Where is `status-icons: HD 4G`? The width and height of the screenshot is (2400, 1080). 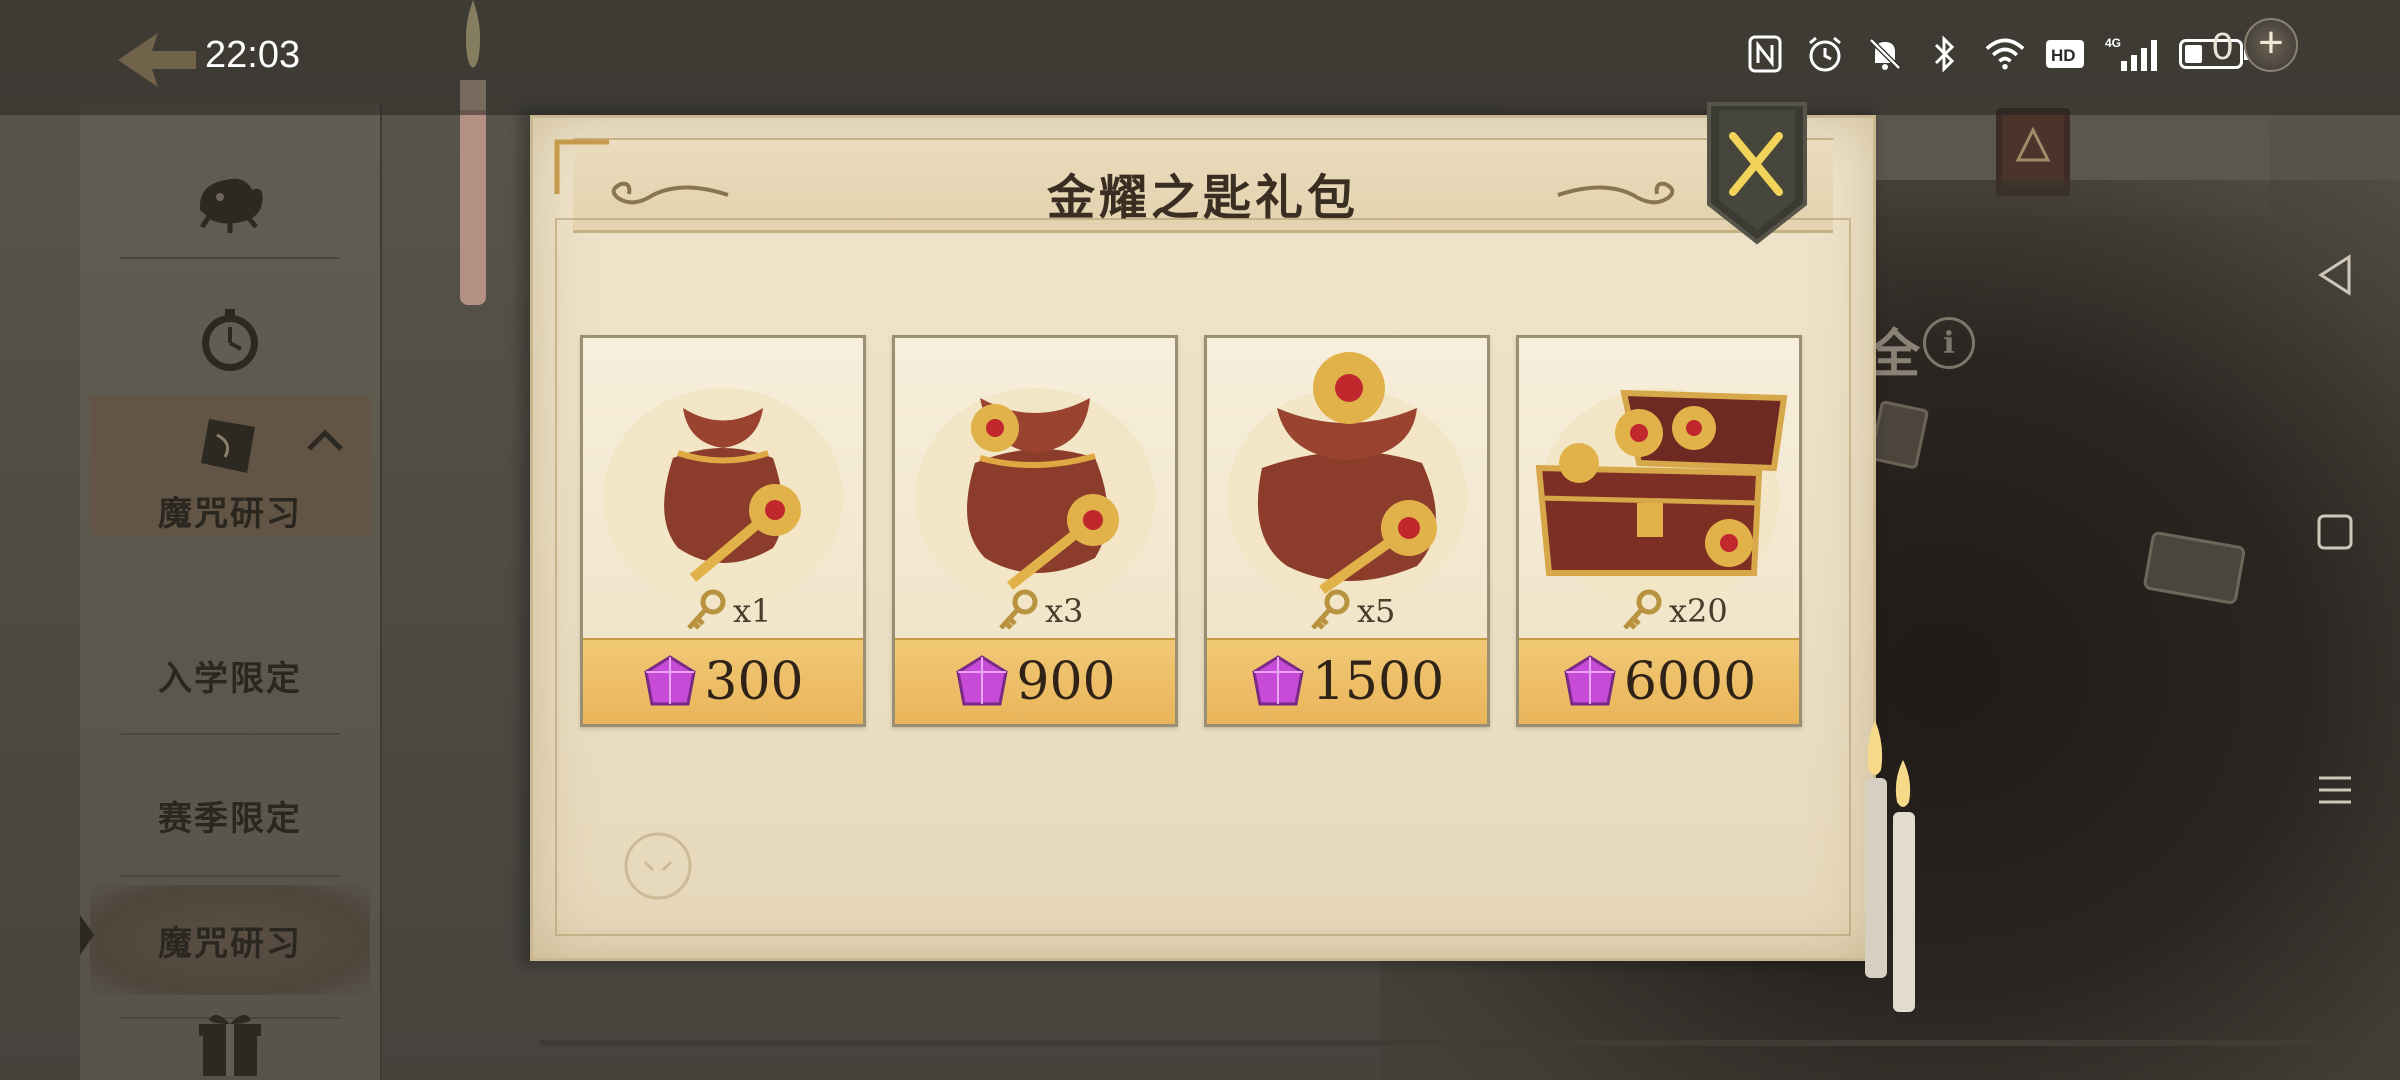 status-icons: HD 4G is located at coordinates (1997, 54).